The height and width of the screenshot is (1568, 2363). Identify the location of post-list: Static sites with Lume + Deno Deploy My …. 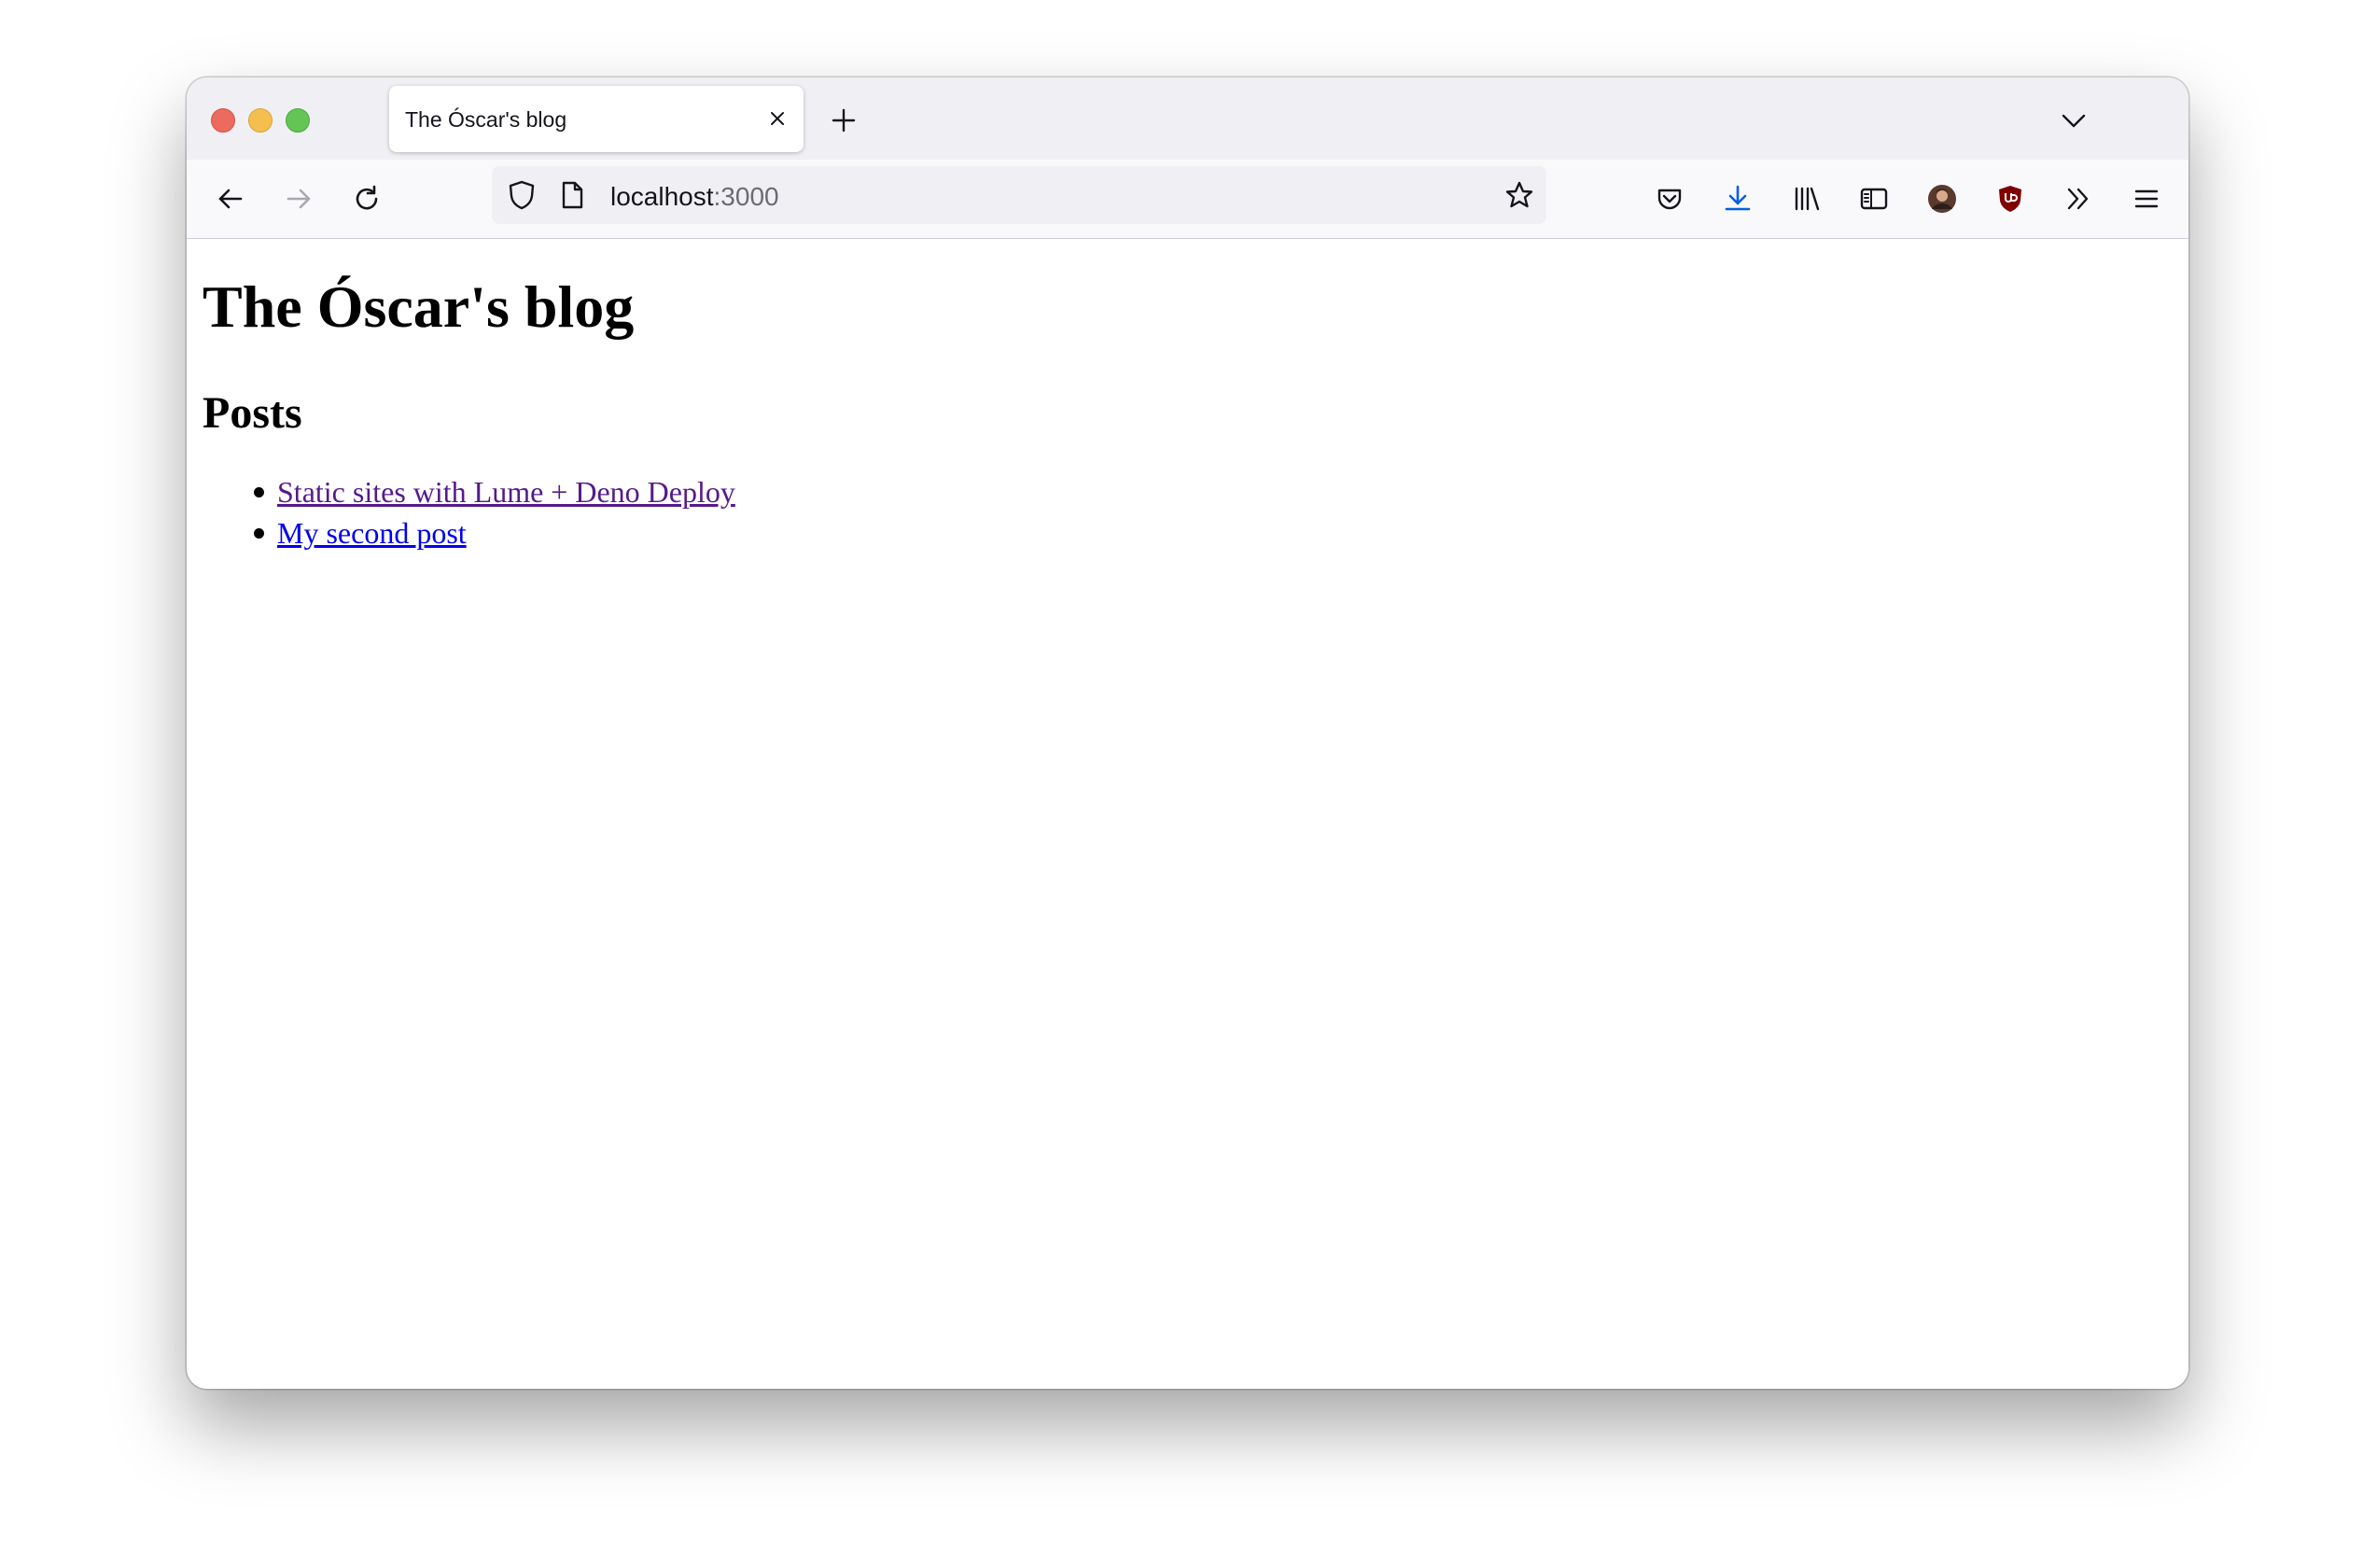
(469, 512).